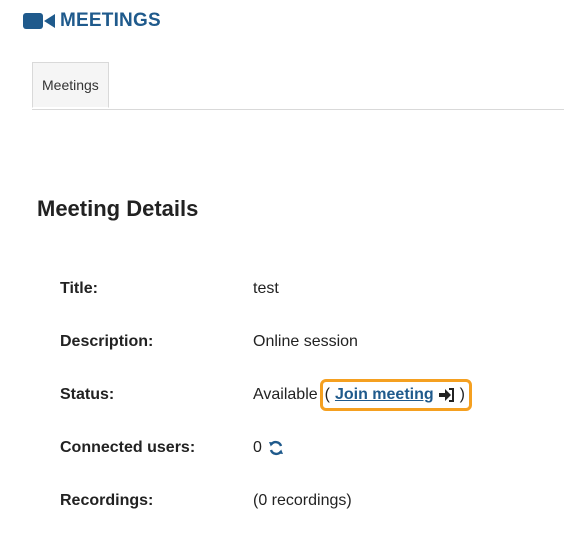 The height and width of the screenshot is (544, 564). I want to click on description-label: Description:, so click(107, 341).